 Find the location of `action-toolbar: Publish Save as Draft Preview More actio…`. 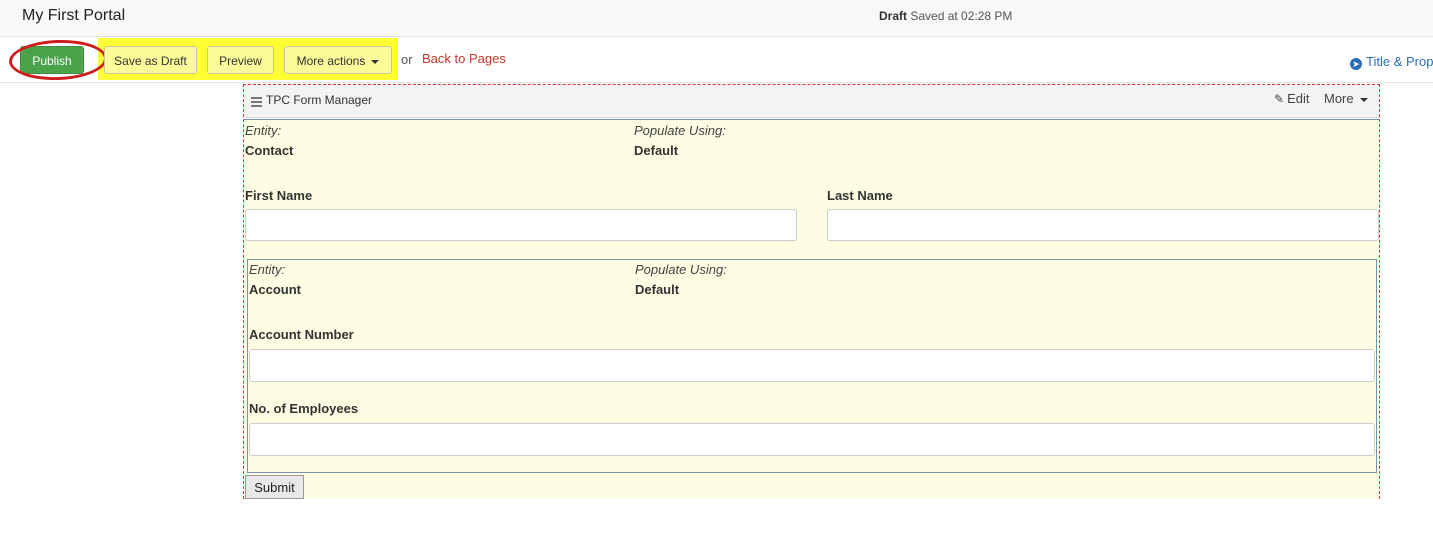

action-toolbar: Publish Save as Draft Preview More actio… is located at coordinates (716, 60).